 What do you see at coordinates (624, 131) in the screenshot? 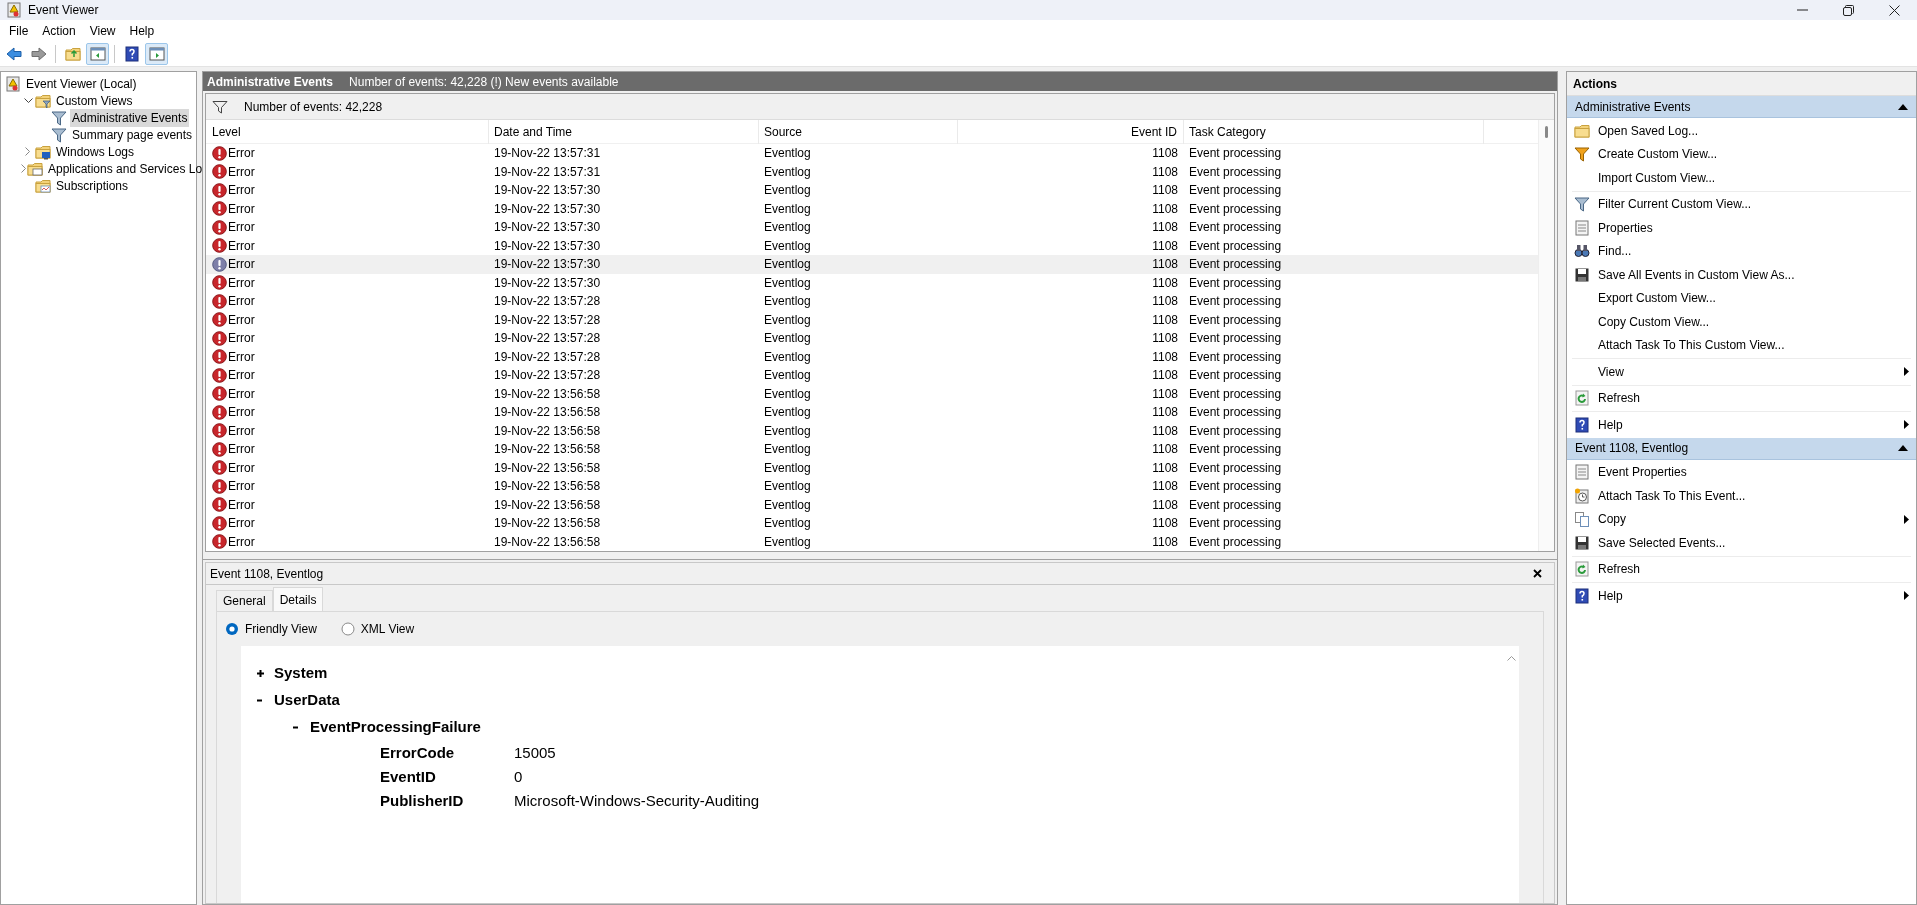
I see `column-header: Date and Time` at bounding box center [624, 131].